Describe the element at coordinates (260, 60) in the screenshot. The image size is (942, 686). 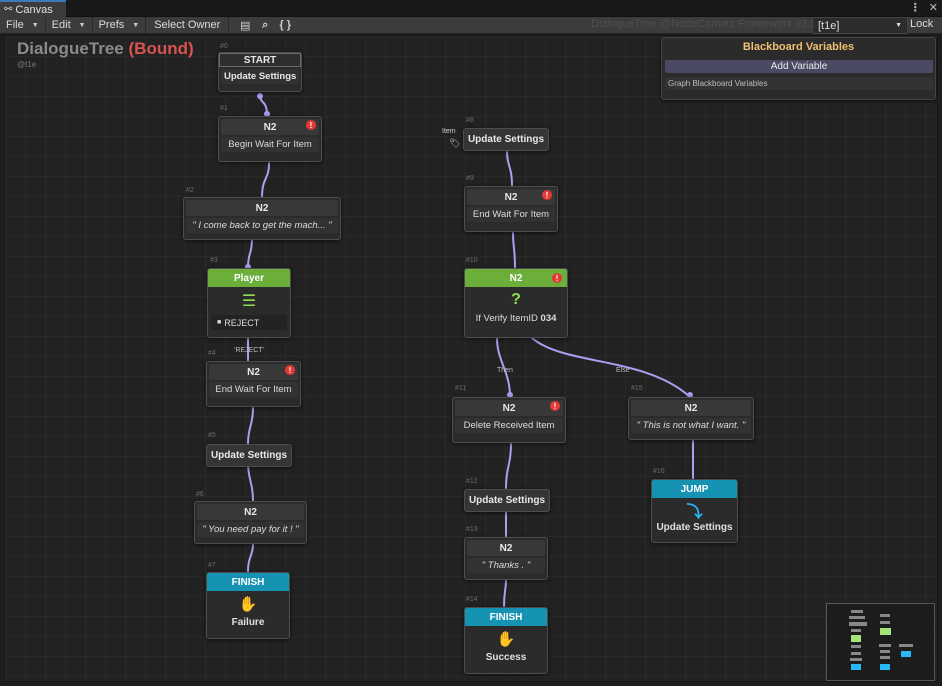
I see `start-label: START` at that location.